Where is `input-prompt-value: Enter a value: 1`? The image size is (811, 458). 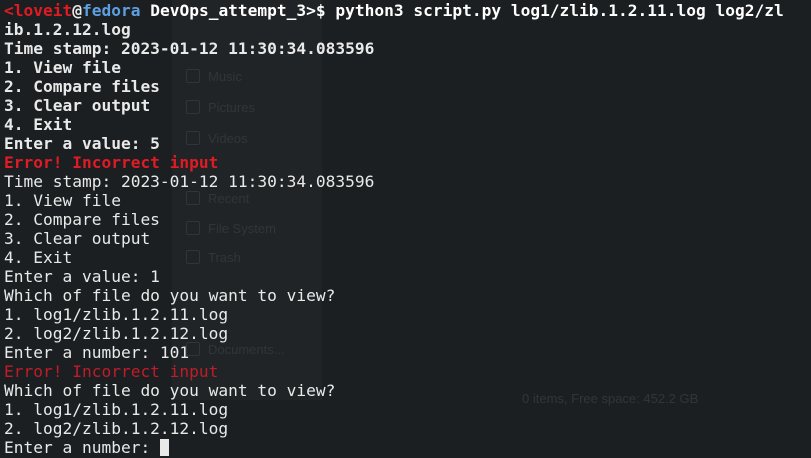
input-prompt-value: Enter a value: 1 is located at coordinates (82, 276).